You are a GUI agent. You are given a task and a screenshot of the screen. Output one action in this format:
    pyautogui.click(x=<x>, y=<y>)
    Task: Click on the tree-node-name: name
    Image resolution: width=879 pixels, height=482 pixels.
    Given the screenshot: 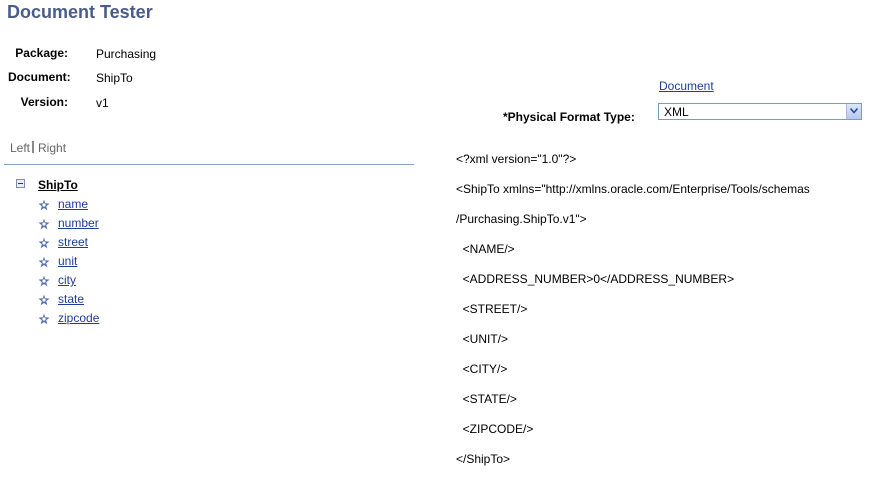 What is the action you would take?
    pyautogui.click(x=73, y=204)
    